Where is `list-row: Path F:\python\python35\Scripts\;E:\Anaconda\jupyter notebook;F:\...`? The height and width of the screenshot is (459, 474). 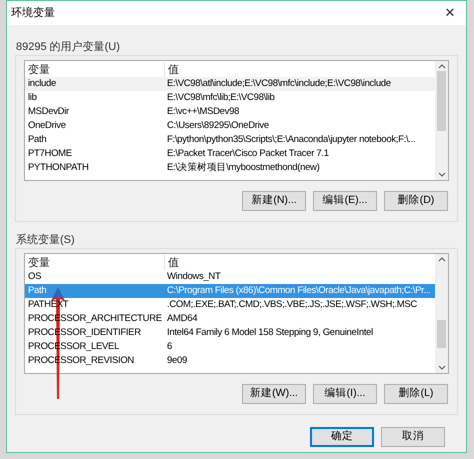
list-row: Path F:\python\python35\Scripts\;E:\Anaconda\jupyter notebook;F:\... is located at coordinates (230, 140).